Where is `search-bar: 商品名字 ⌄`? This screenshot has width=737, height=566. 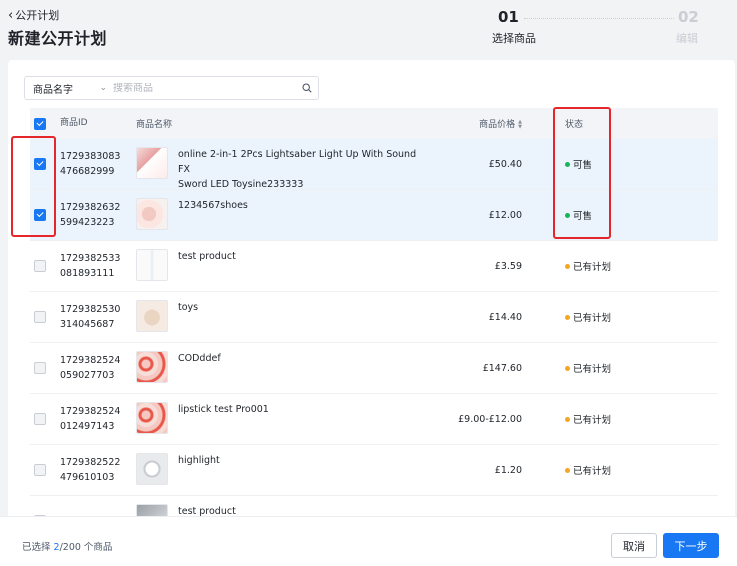 search-bar: 商品名字 ⌄ is located at coordinates (171, 88).